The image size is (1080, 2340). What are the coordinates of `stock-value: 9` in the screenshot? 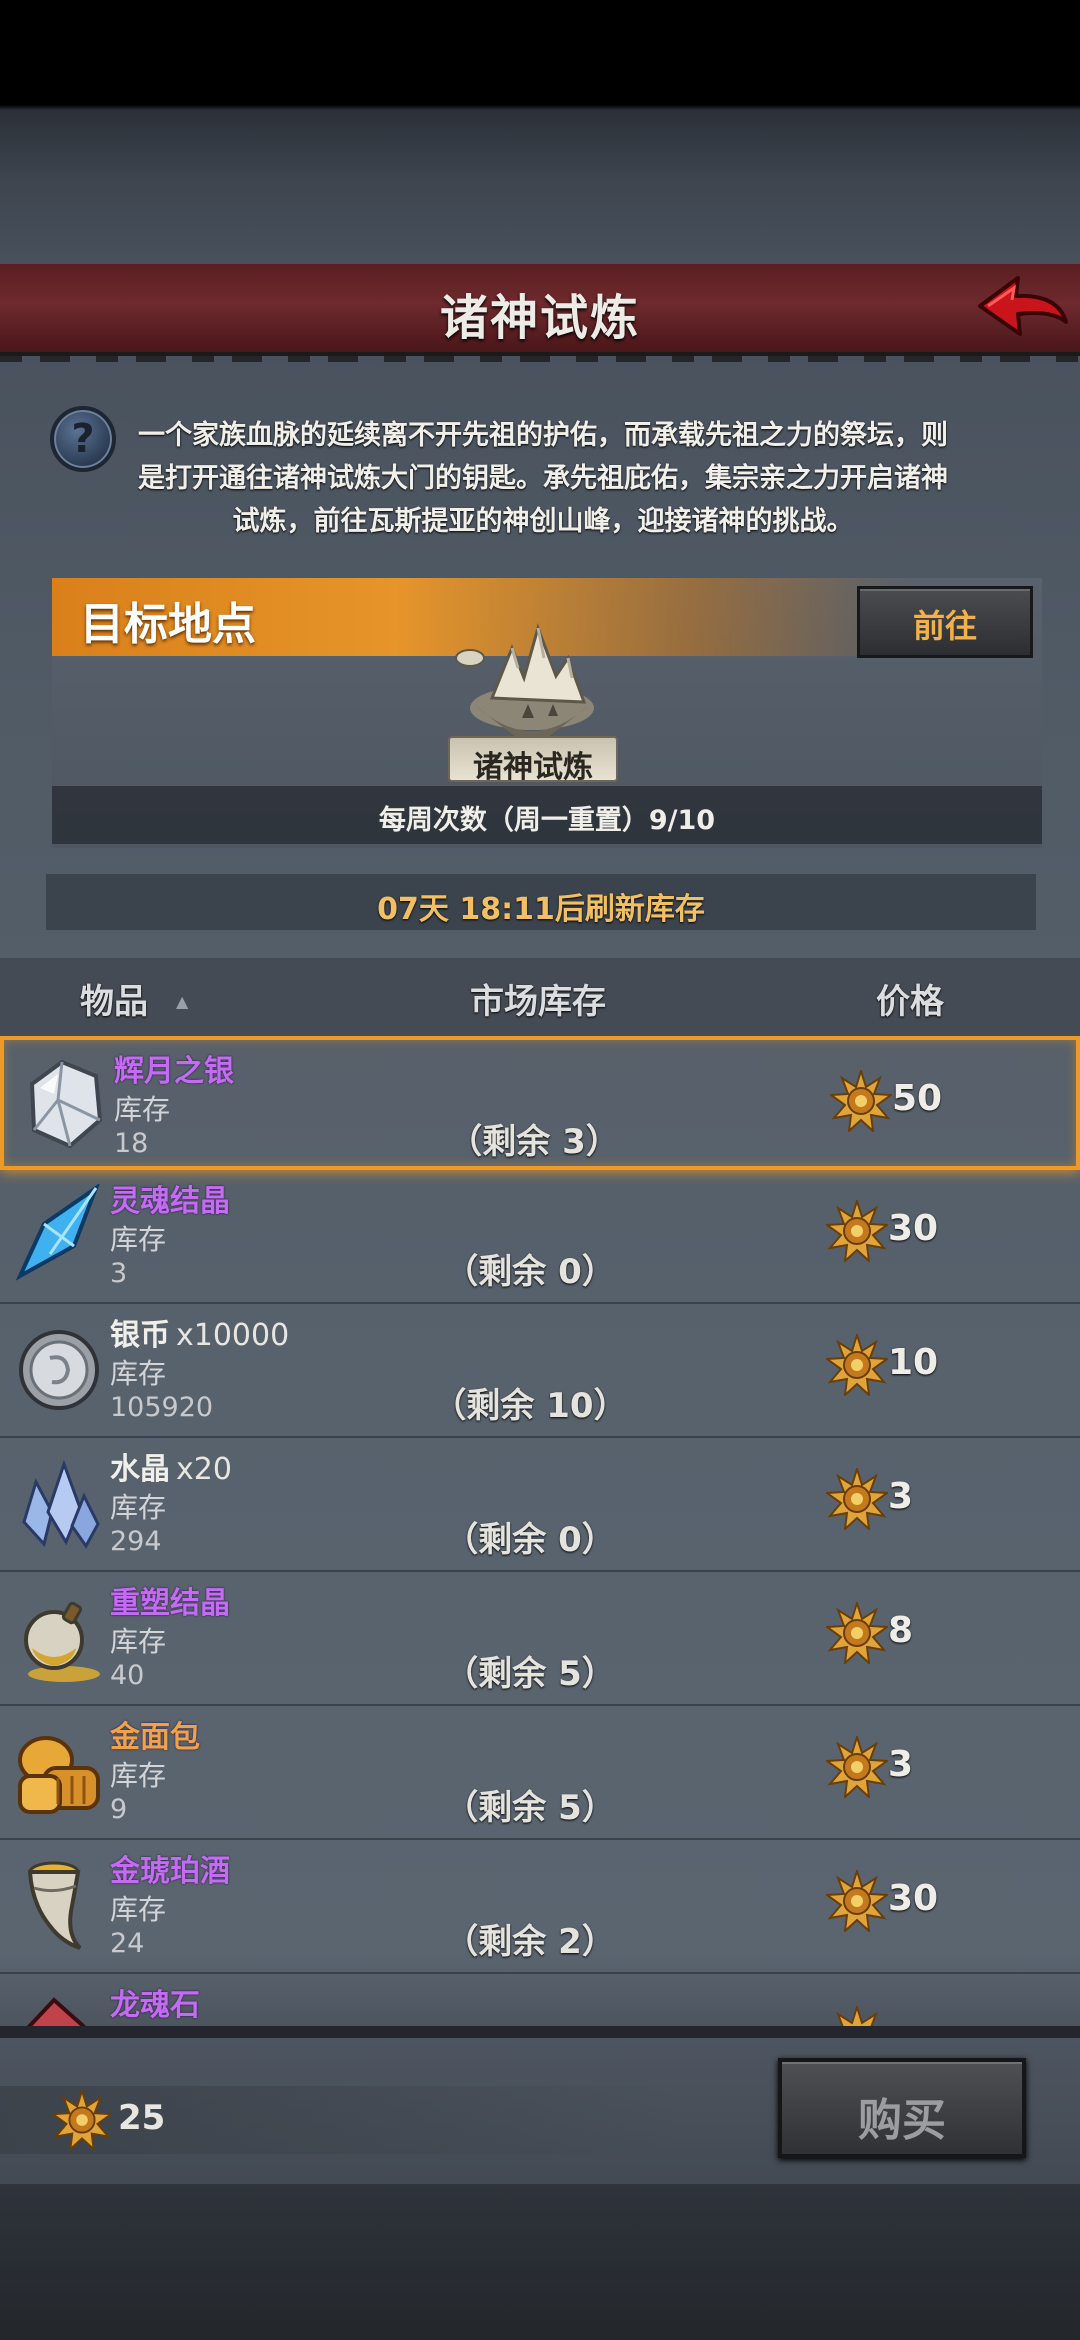 It's located at (119, 1809).